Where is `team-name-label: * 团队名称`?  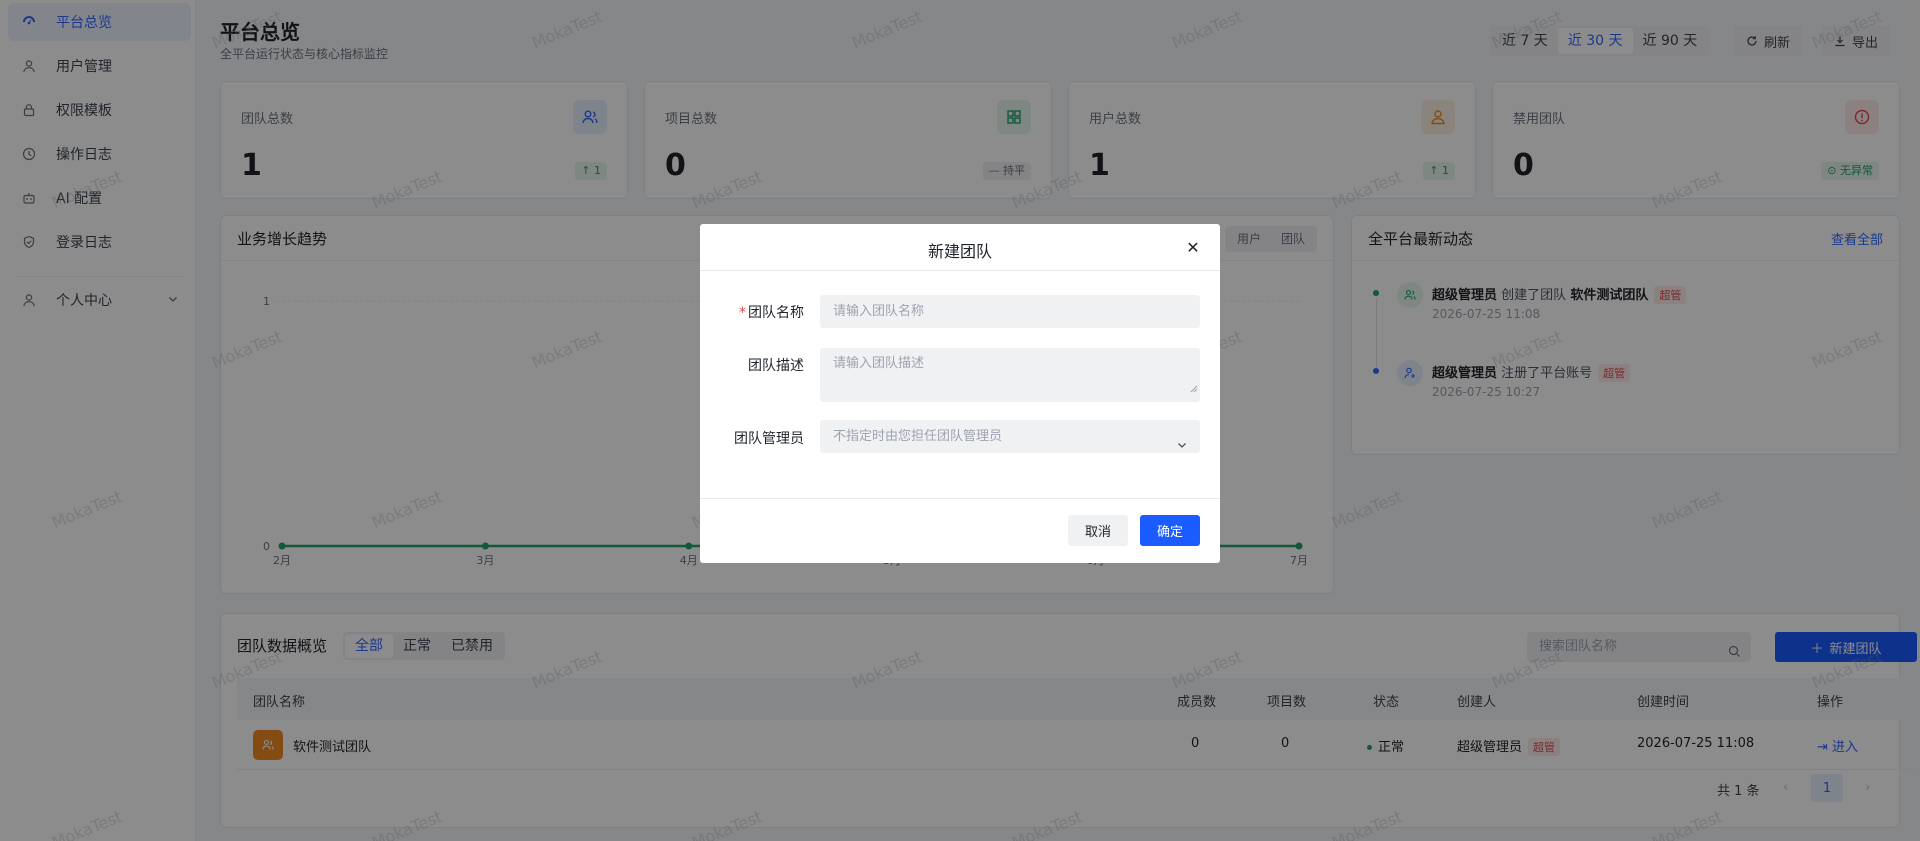
team-name-label: * 团队名称 is located at coordinates (771, 312).